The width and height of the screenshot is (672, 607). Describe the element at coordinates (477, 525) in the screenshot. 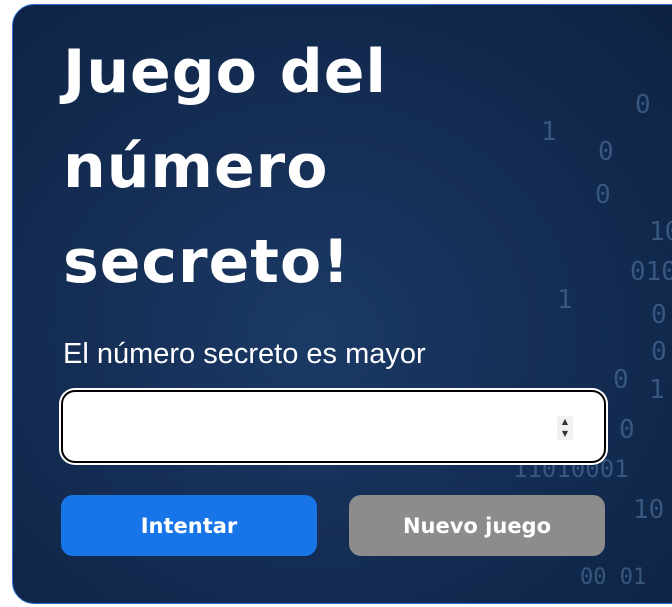

I see `new-game-button: Nuevo juego` at that location.